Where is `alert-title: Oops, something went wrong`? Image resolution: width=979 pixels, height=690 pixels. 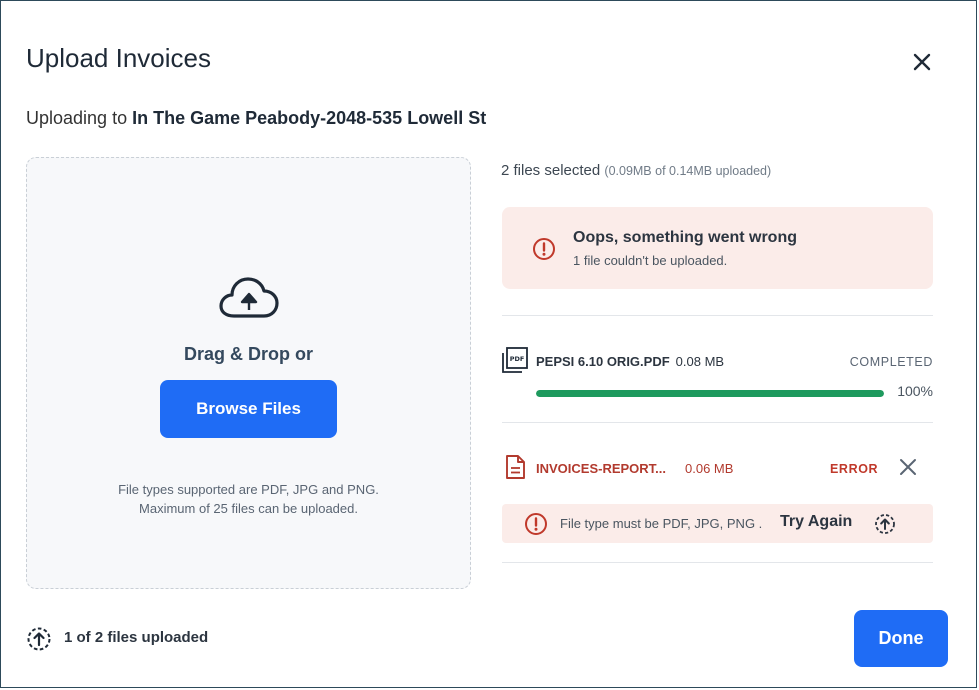
alert-title: Oops, something went wrong is located at coordinates (685, 237).